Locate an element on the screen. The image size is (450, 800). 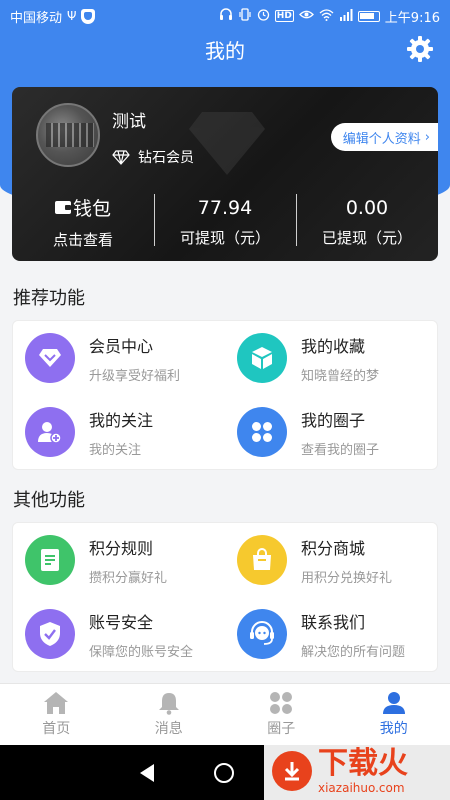
tab-mine-label: 我的 is located at coordinates (393, 729).